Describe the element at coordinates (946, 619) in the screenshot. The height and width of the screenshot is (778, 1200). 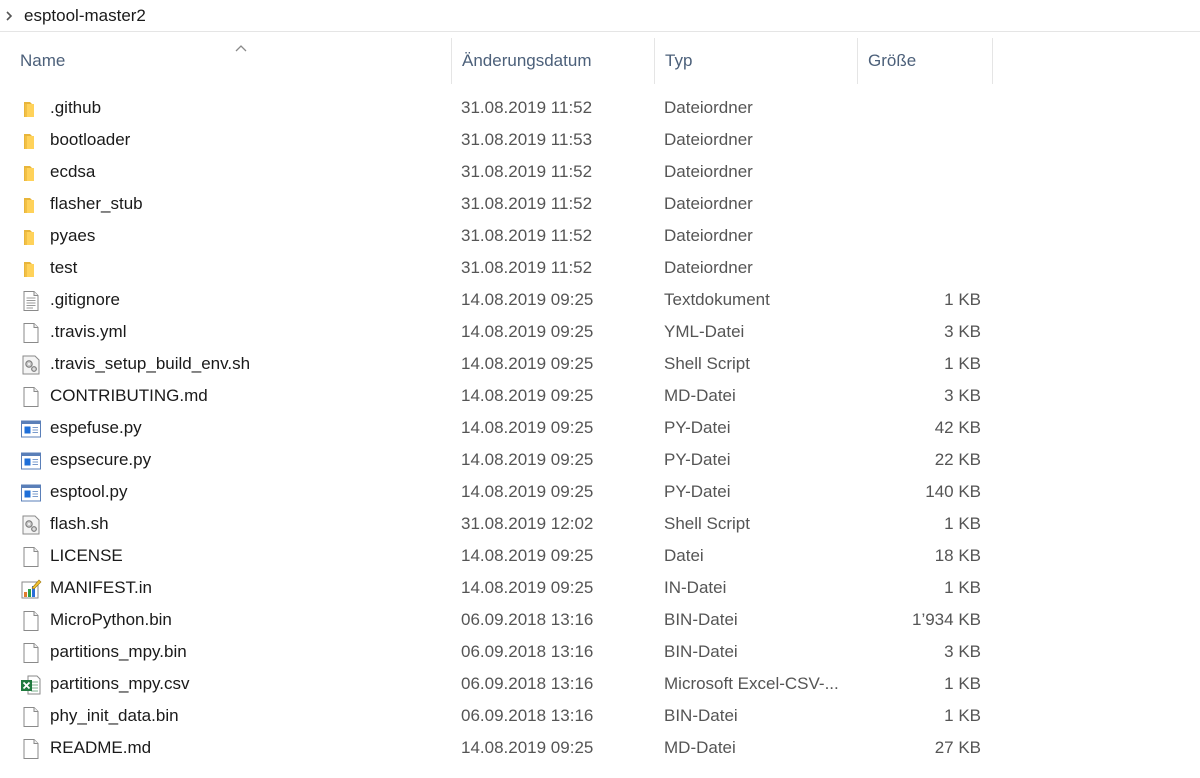
I see `file-size: 1’934 KB` at that location.